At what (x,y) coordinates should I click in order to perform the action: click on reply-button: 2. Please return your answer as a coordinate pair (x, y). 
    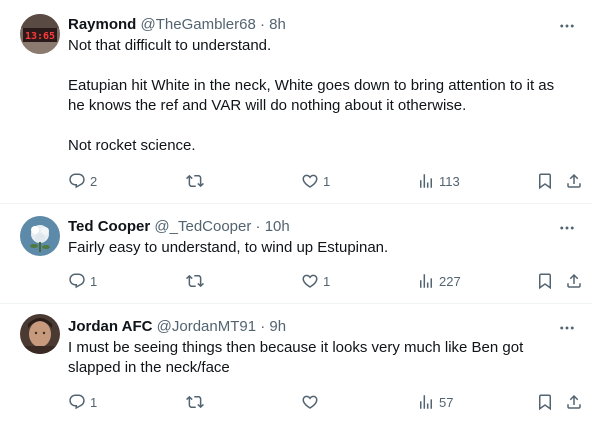
    Looking at the image, I should click on (82, 181).